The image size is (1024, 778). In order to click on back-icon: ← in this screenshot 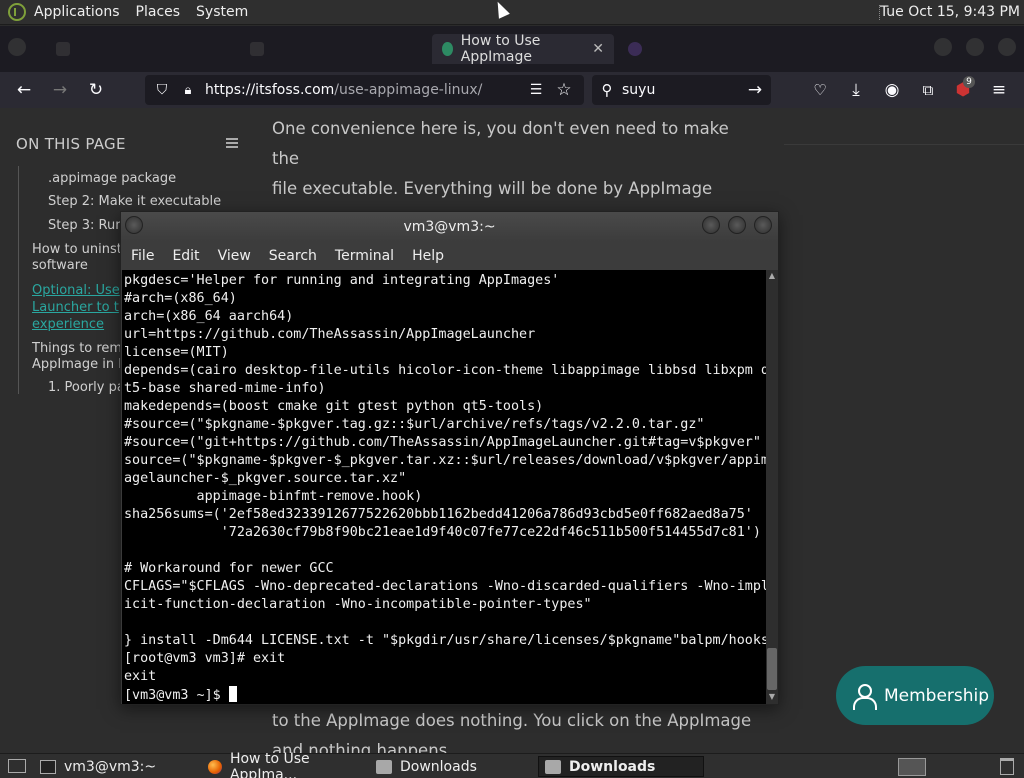, I will do `click(24, 90)`.